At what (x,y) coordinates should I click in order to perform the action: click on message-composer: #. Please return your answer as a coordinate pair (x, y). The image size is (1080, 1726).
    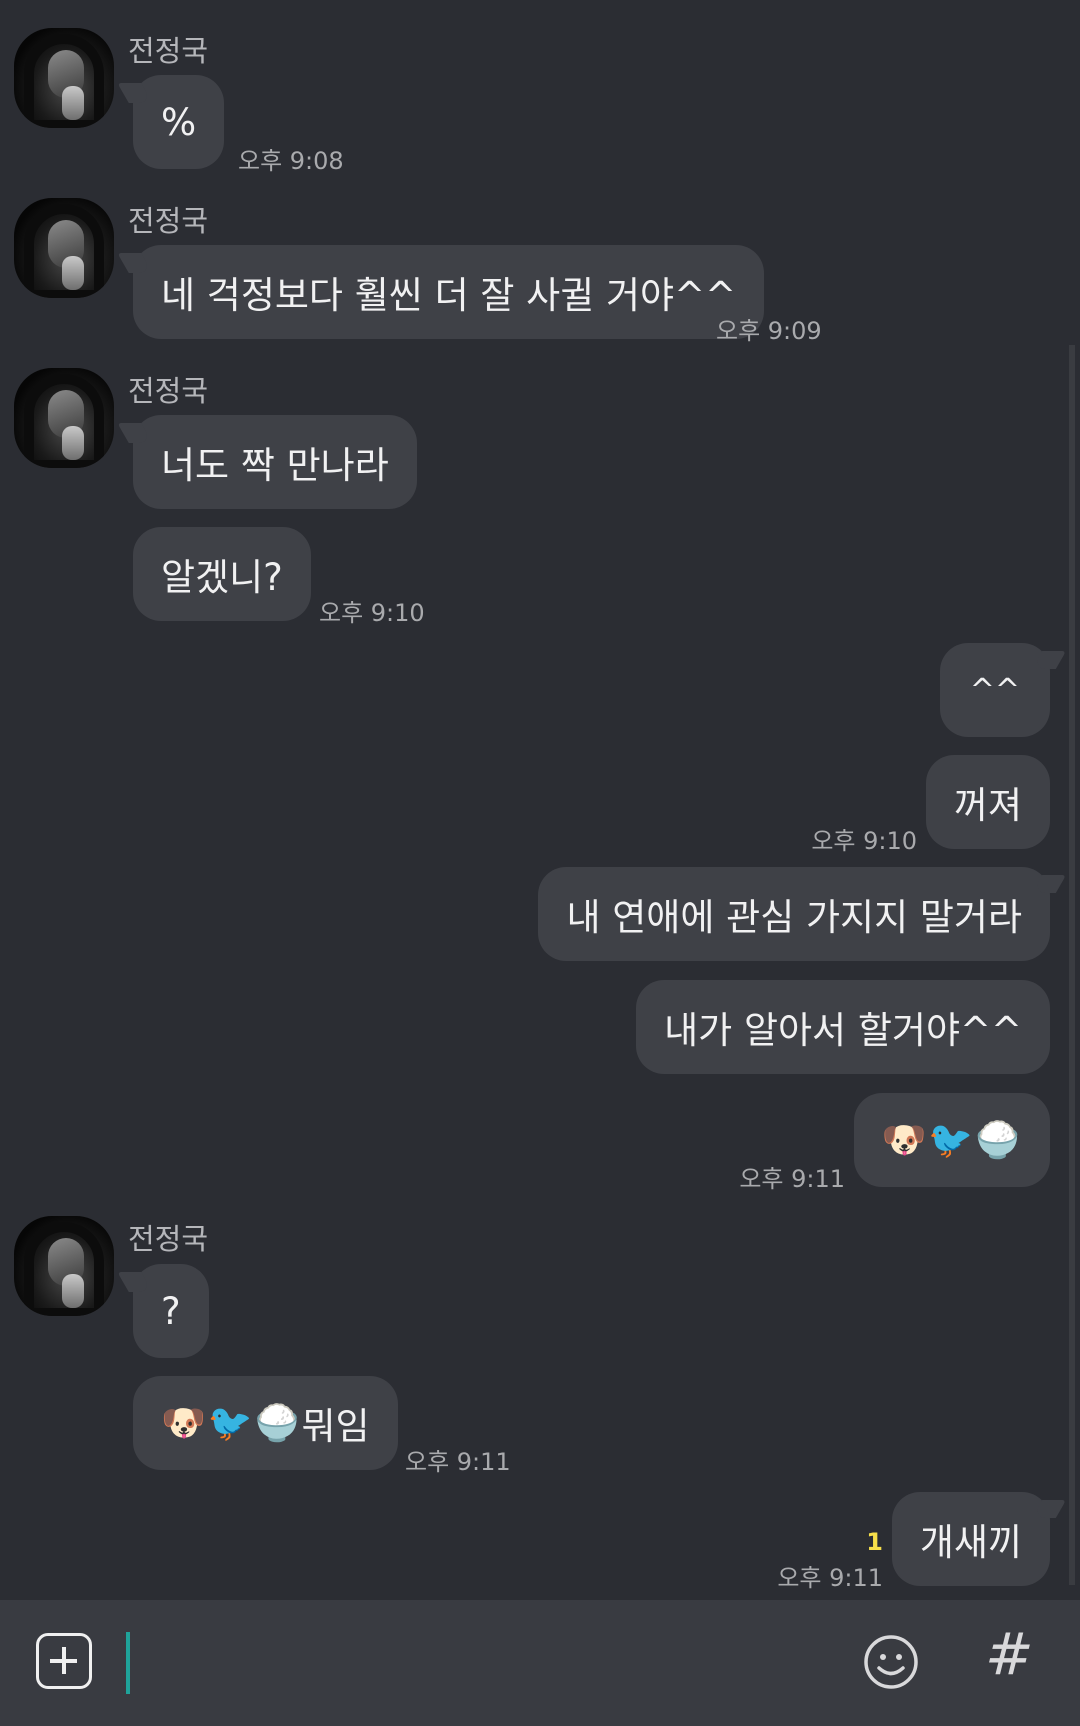
    Looking at the image, I should click on (540, 1663).